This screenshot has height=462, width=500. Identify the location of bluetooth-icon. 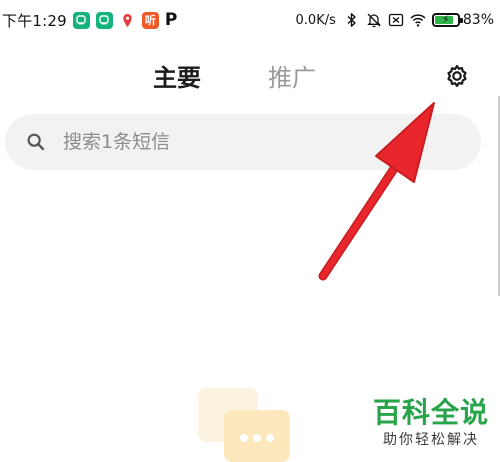
(351, 20).